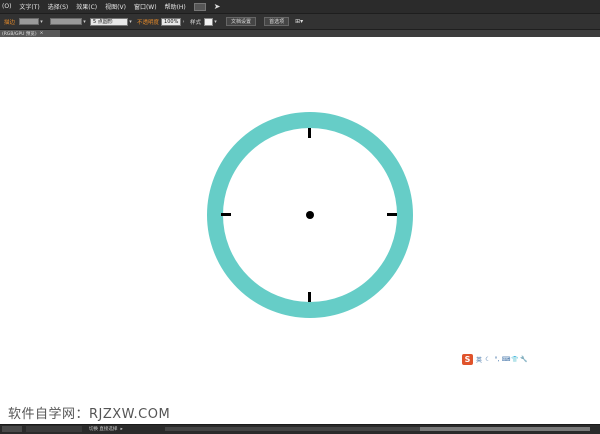 Image resolution: width=600 pixels, height=434 pixels. Describe the element at coordinates (42, 33) in the screenshot. I see `close-icon: ×` at that location.